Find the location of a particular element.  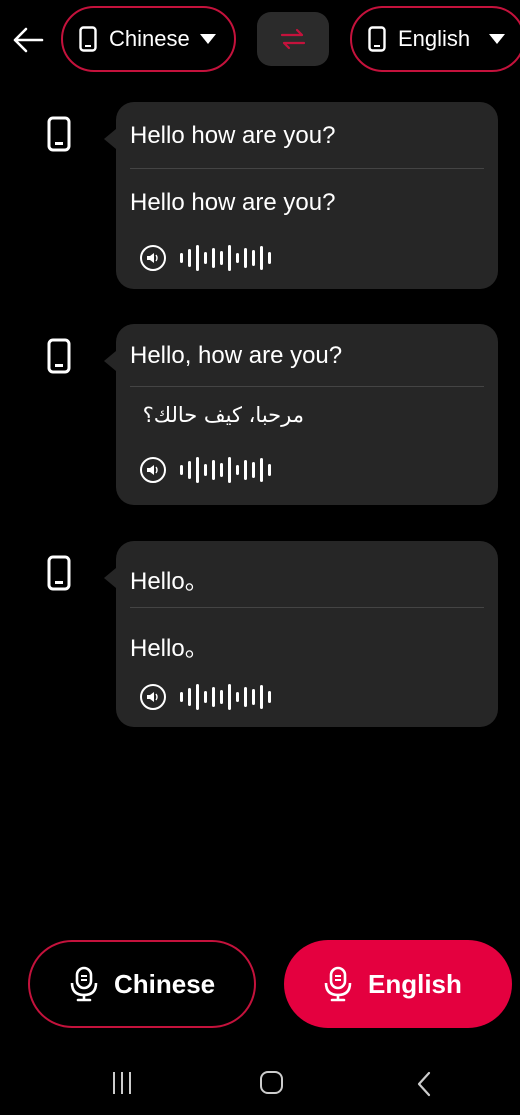

speak-target-button: English is located at coordinates (398, 984).